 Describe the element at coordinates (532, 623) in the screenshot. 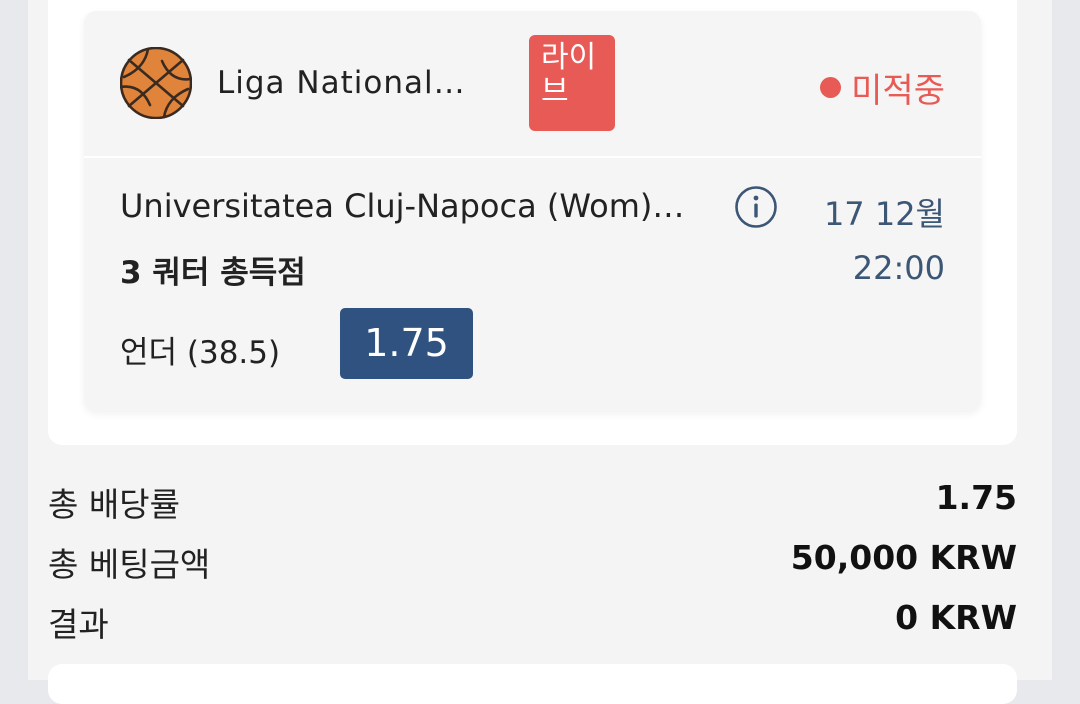

I see `summary-row-result: 결과 0 KRW` at that location.